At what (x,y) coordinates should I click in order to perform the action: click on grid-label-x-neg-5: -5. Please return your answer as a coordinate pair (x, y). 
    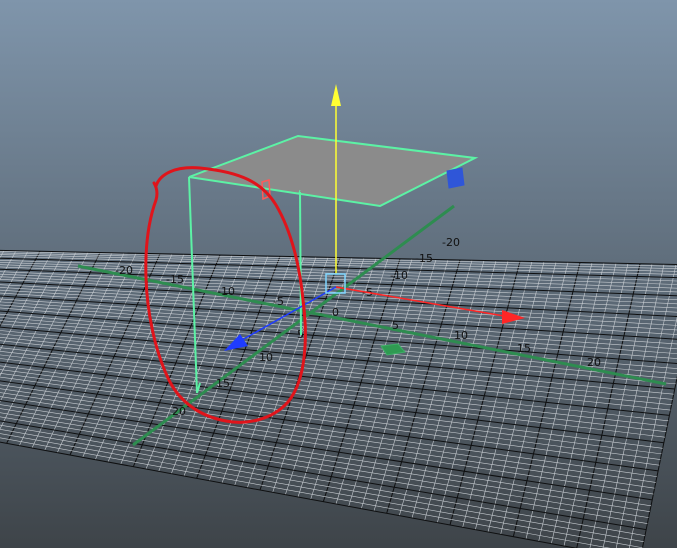
    Looking at the image, I should click on (278, 301).